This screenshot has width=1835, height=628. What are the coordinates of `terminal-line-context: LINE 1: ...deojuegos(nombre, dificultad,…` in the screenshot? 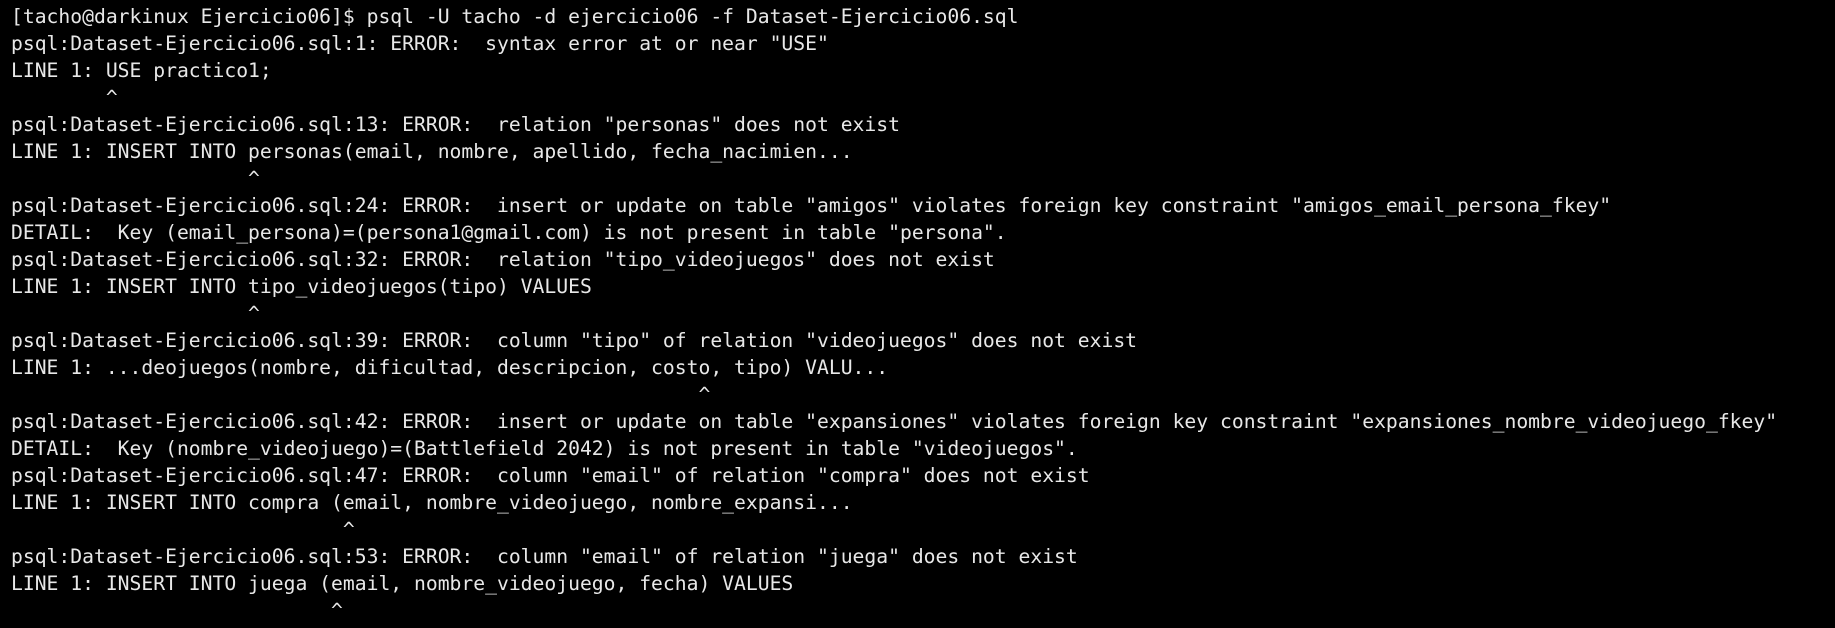 It's located at (450, 367).